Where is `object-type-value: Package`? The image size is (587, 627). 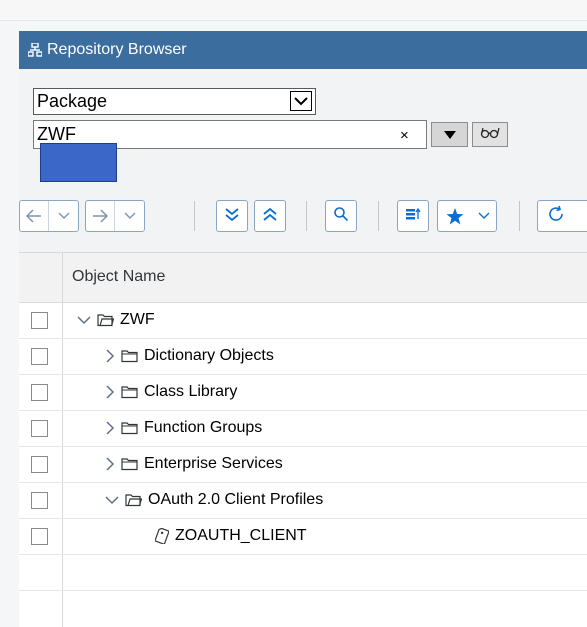 object-type-value: Package is located at coordinates (72, 101).